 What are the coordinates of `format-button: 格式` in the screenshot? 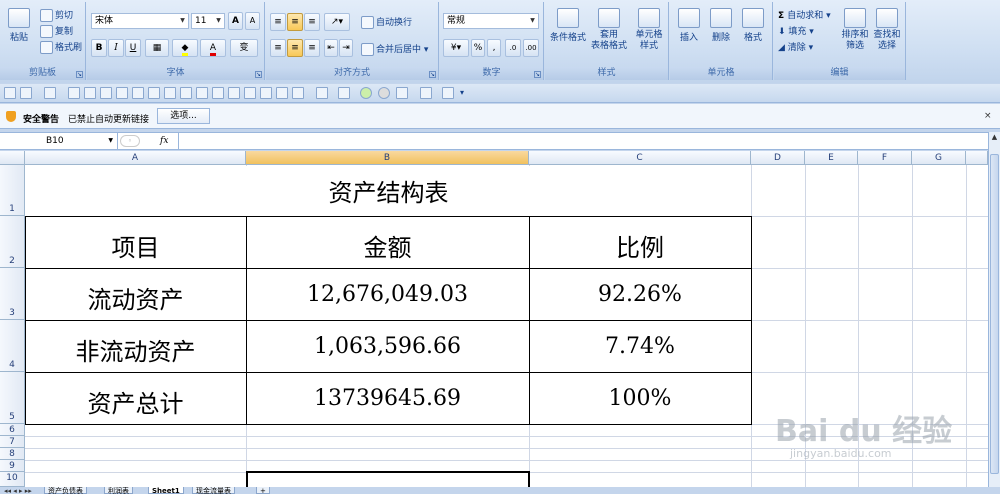 It's located at (753, 25).